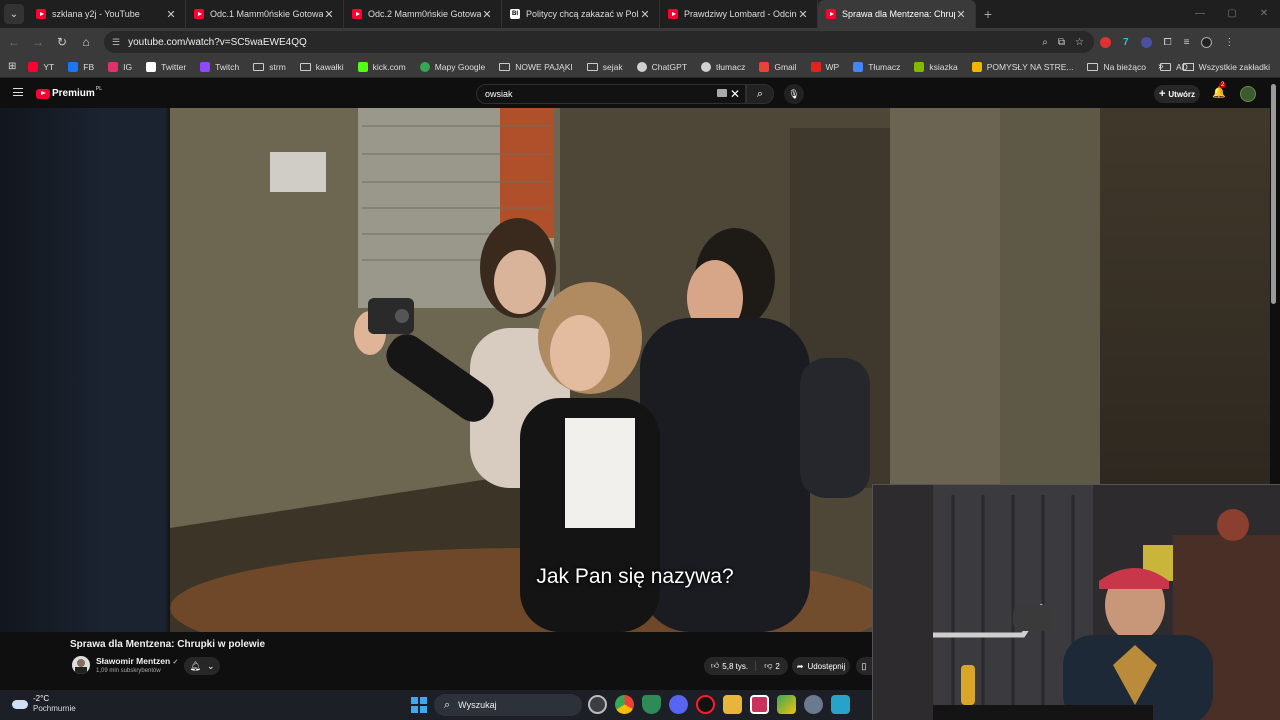 The height and width of the screenshot is (720, 1280). I want to click on chrome-app-icon, so click(624, 704).